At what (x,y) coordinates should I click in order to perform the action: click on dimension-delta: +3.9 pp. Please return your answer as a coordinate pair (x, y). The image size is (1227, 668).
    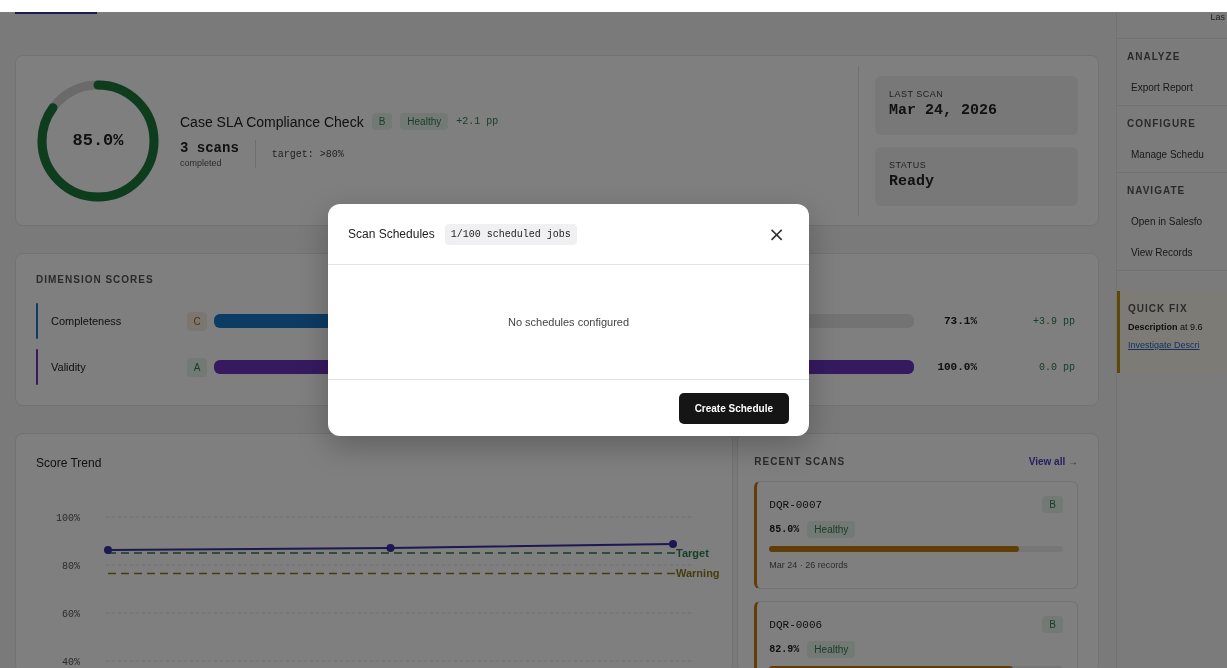
    Looking at the image, I should click on (1053, 321).